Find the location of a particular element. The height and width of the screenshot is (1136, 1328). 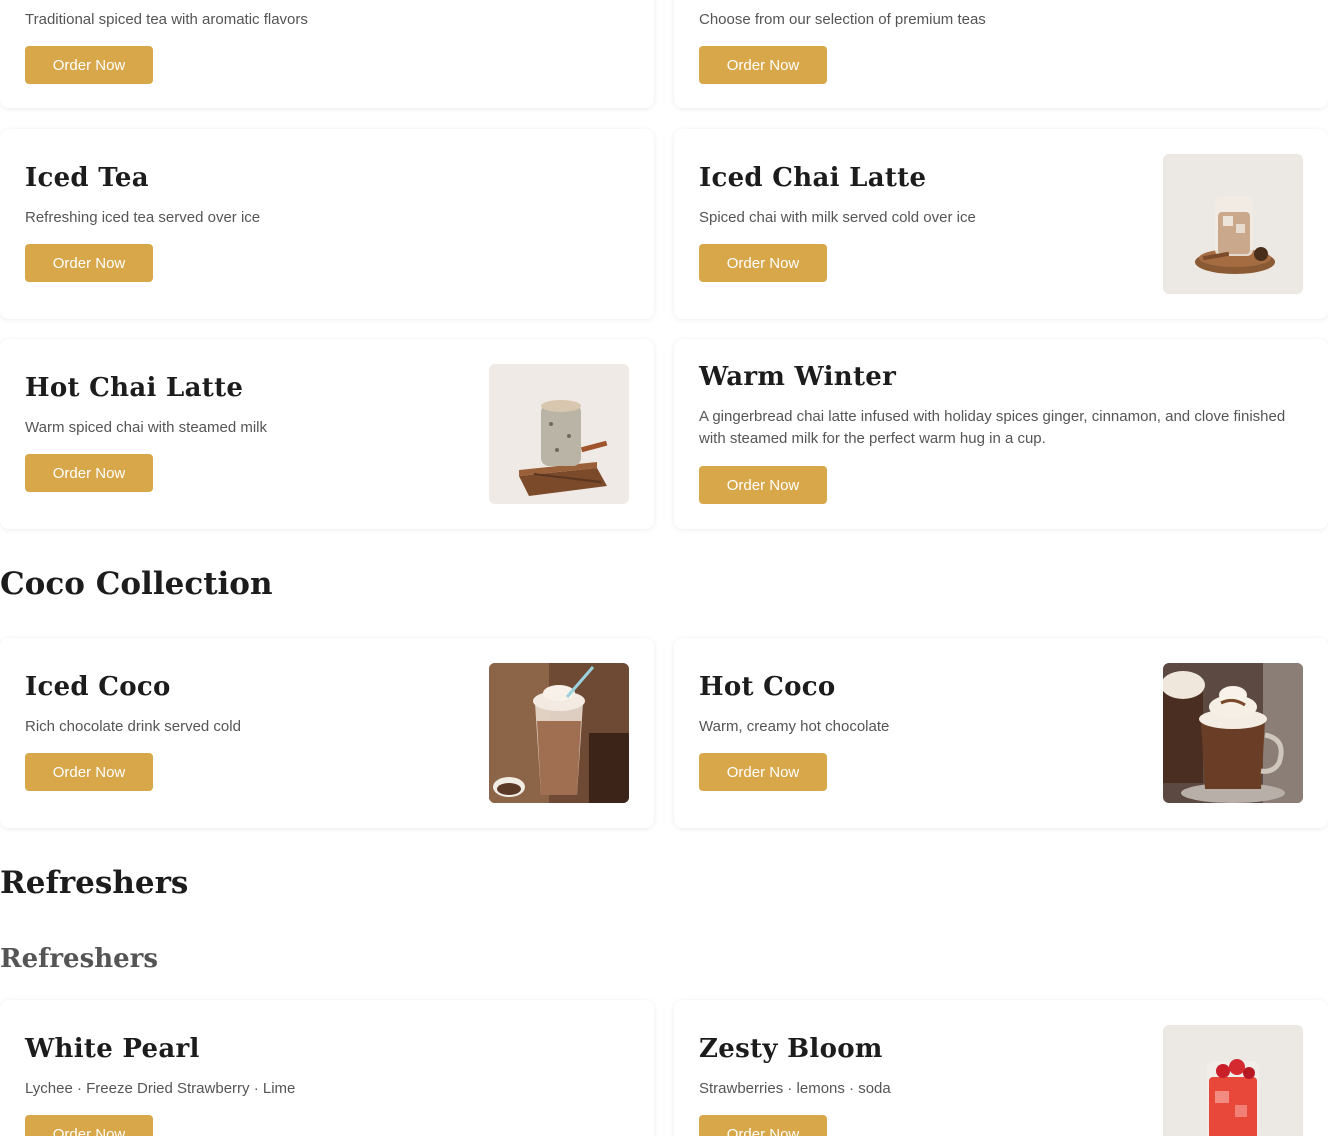

card-title: Iced Chai Latte is located at coordinates (813, 178).